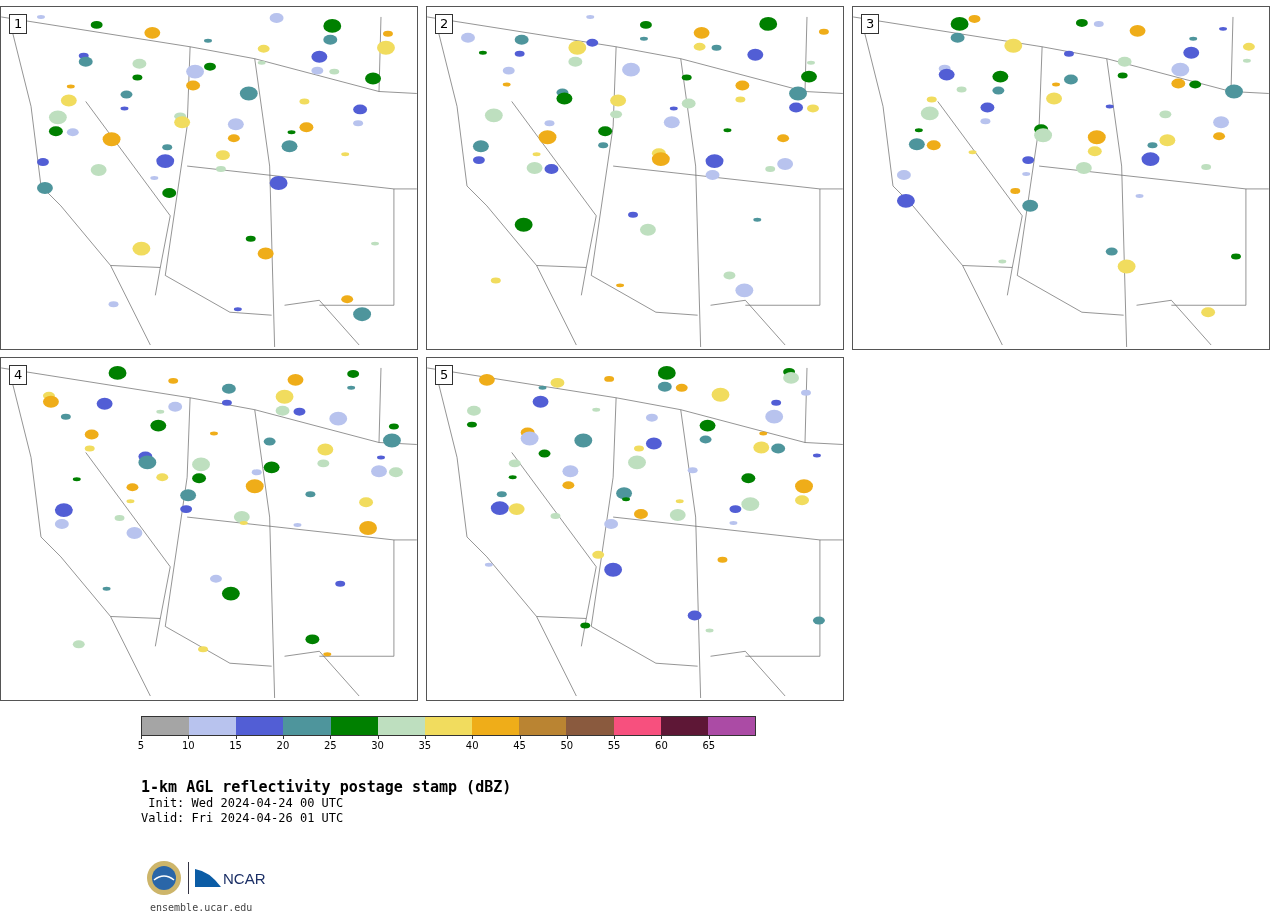  What do you see at coordinates (709, 745) in the screenshot?
I see `tick-label: 65` at bounding box center [709, 745].